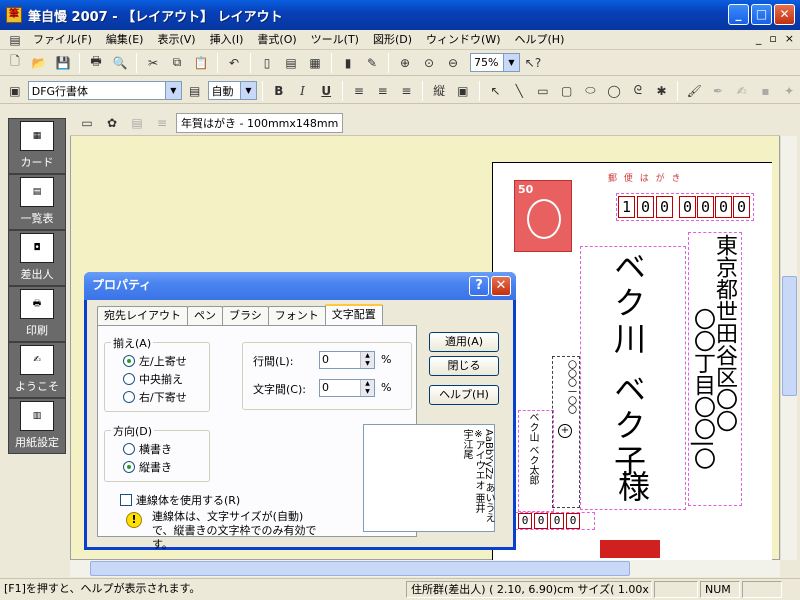  I want to click on close-dialog-button: 閉じる, so click(464, 366).